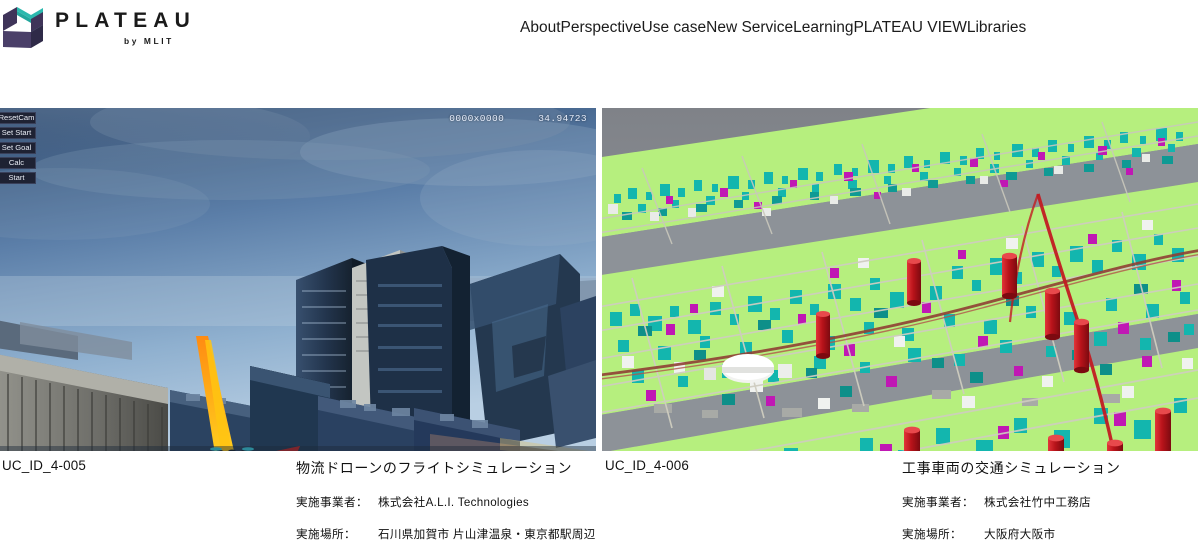 Image resolution: width=1200 pixels, height=546 pixels. Describe the element at coordinates (647, 465) in the screenshot. I see `use-case-id: UC_ID_4-006` at that location.